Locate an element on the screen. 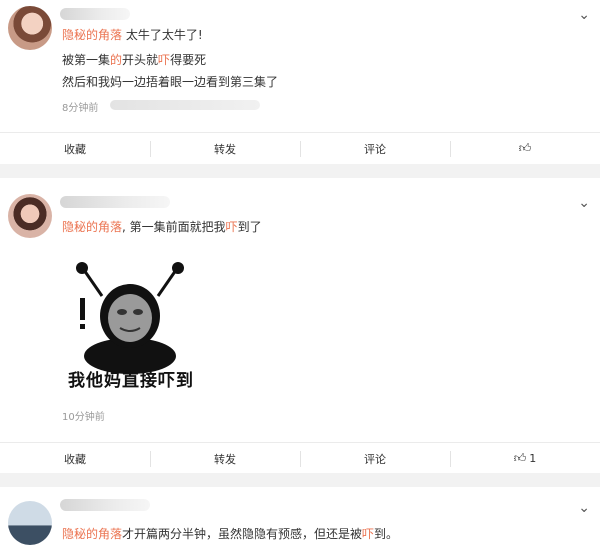 Image resolution: width=600 pixels, height=553 pixels. timestamp: 10分钟前 is located at coordinates (83, 417).